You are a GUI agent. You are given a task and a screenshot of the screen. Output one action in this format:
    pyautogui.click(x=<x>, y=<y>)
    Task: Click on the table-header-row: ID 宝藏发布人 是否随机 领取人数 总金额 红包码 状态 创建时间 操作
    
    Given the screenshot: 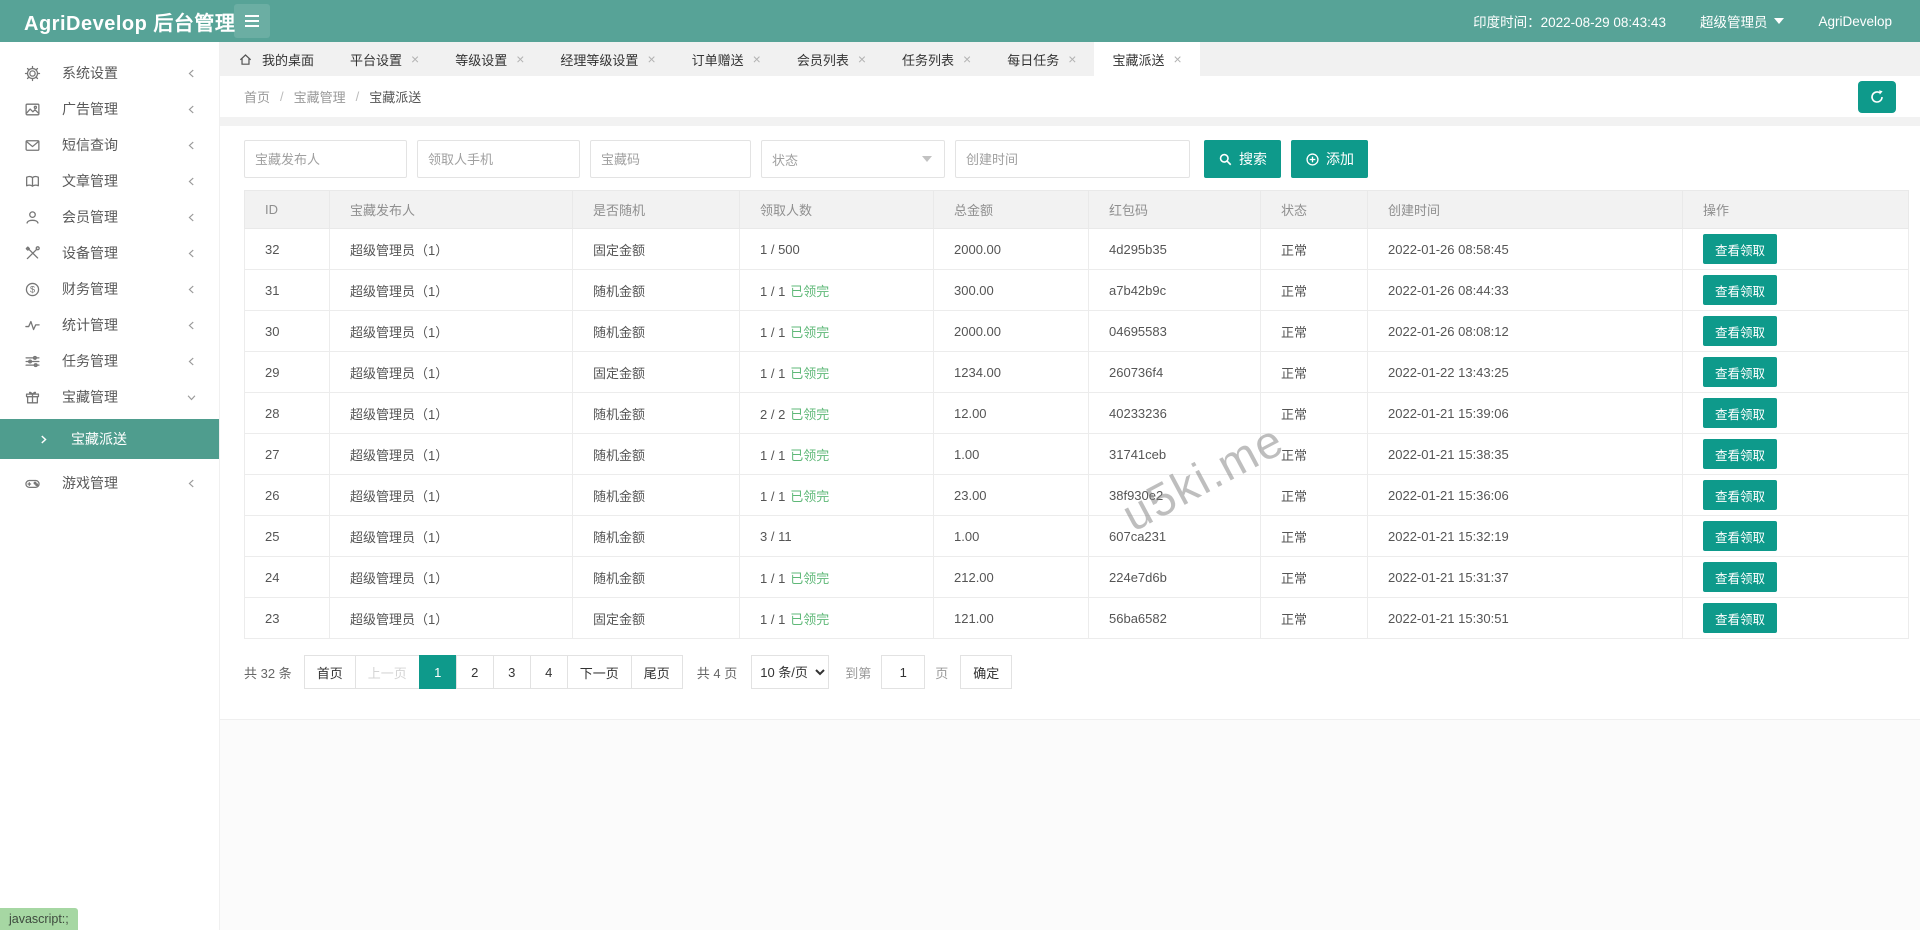 What is the action you would take?
    pyautogui.click(x=1076, y=209)
    